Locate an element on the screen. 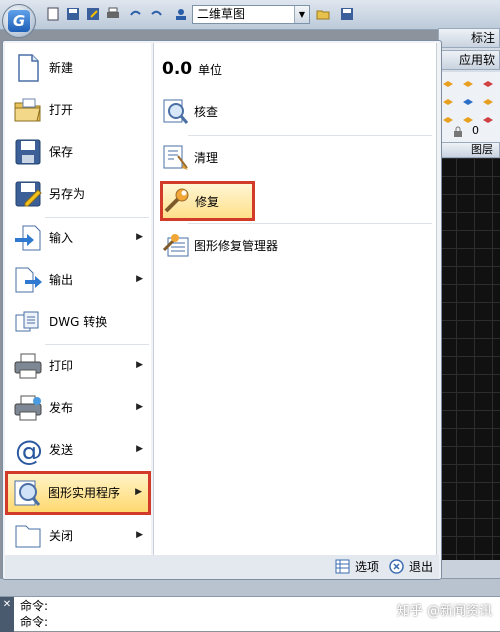 The height and width of the screenshot is (632, 500). menu-item-label: 输出 is located at coordinates (61, 280).